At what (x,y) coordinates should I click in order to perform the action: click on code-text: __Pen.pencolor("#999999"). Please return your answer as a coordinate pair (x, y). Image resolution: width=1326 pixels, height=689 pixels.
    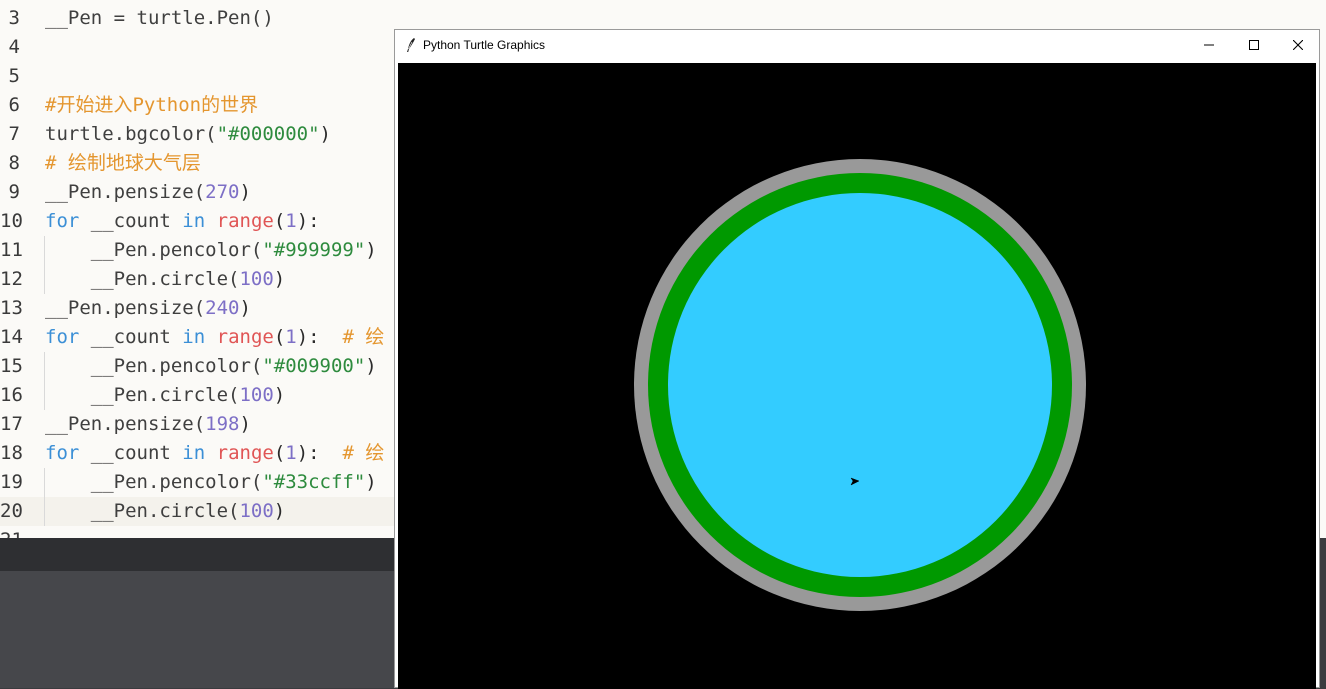
    Looking at the image, I should click on (211, 250).